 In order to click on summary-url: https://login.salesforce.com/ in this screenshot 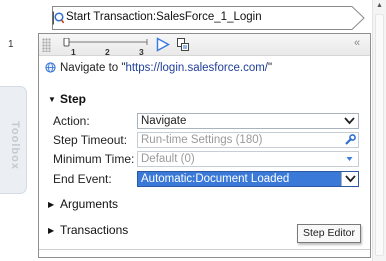, I will do `click(196, 68)`.